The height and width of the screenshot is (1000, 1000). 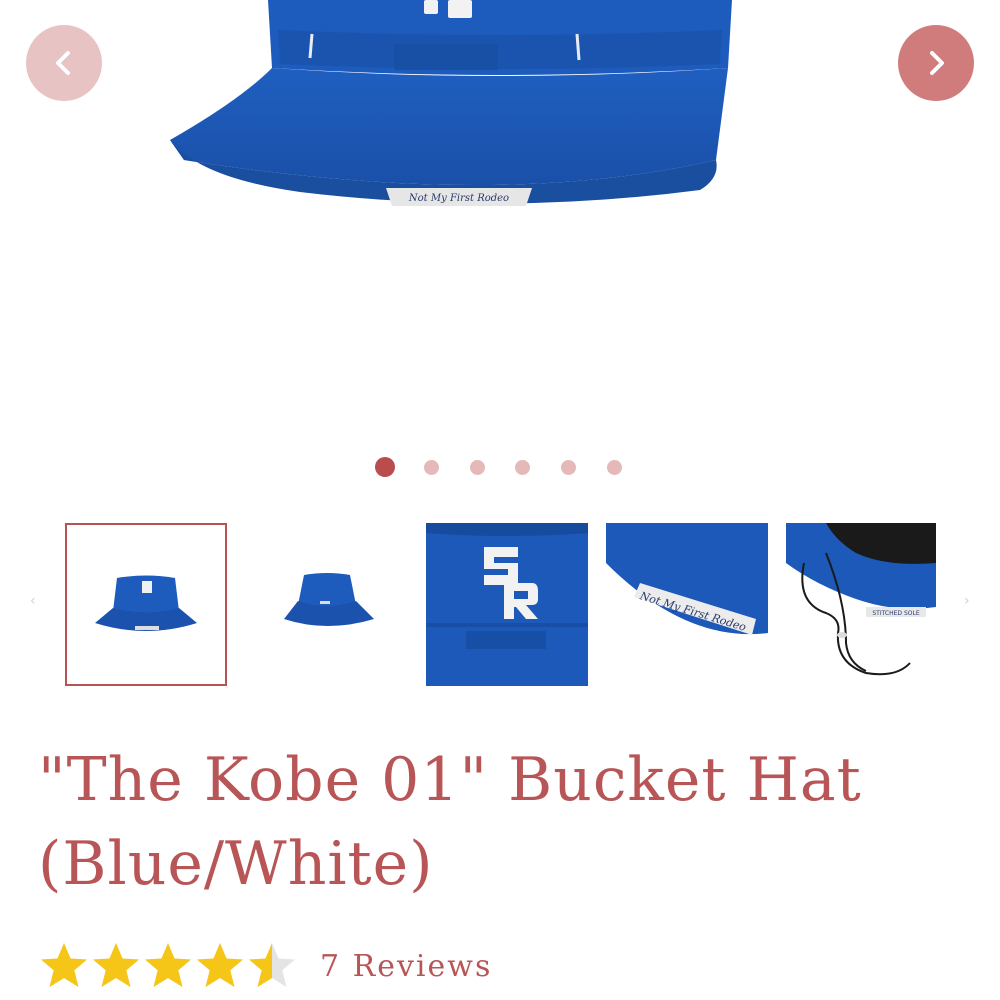 What do you see at coordinates (327, 604) in the screenshot?
I see `thumb-side-view` at bounding box center [327, 604].